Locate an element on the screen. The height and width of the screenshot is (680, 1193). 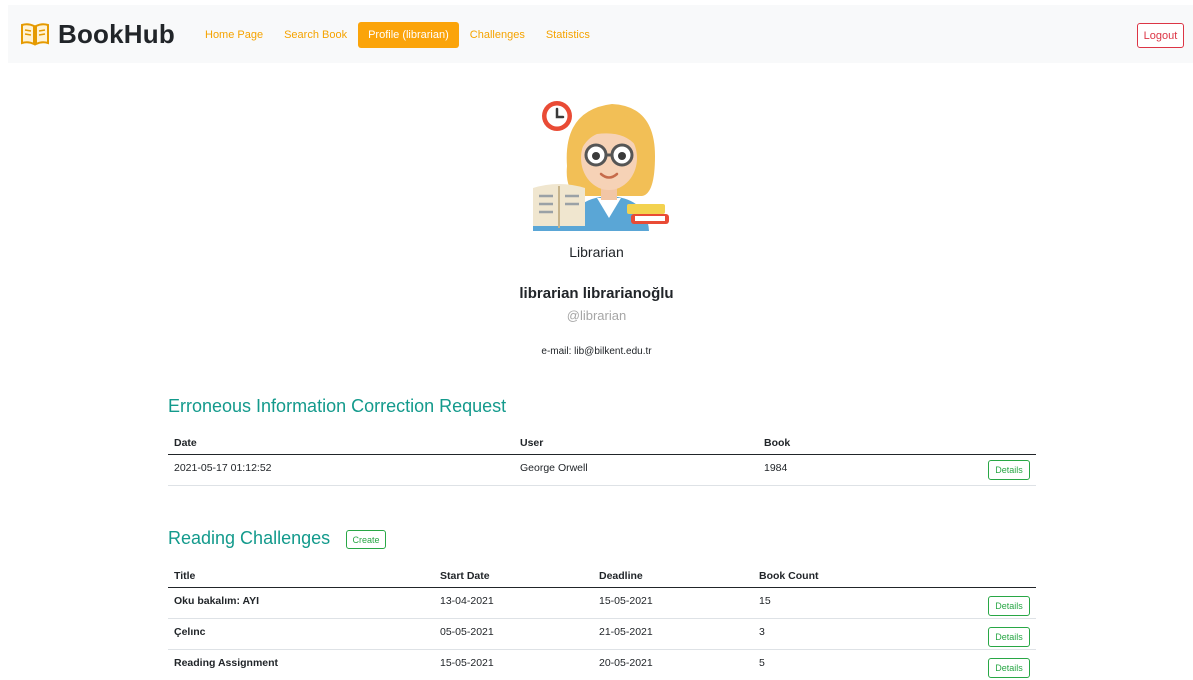
column-header-deadline: Deadline is located at coordinates (621, 576).